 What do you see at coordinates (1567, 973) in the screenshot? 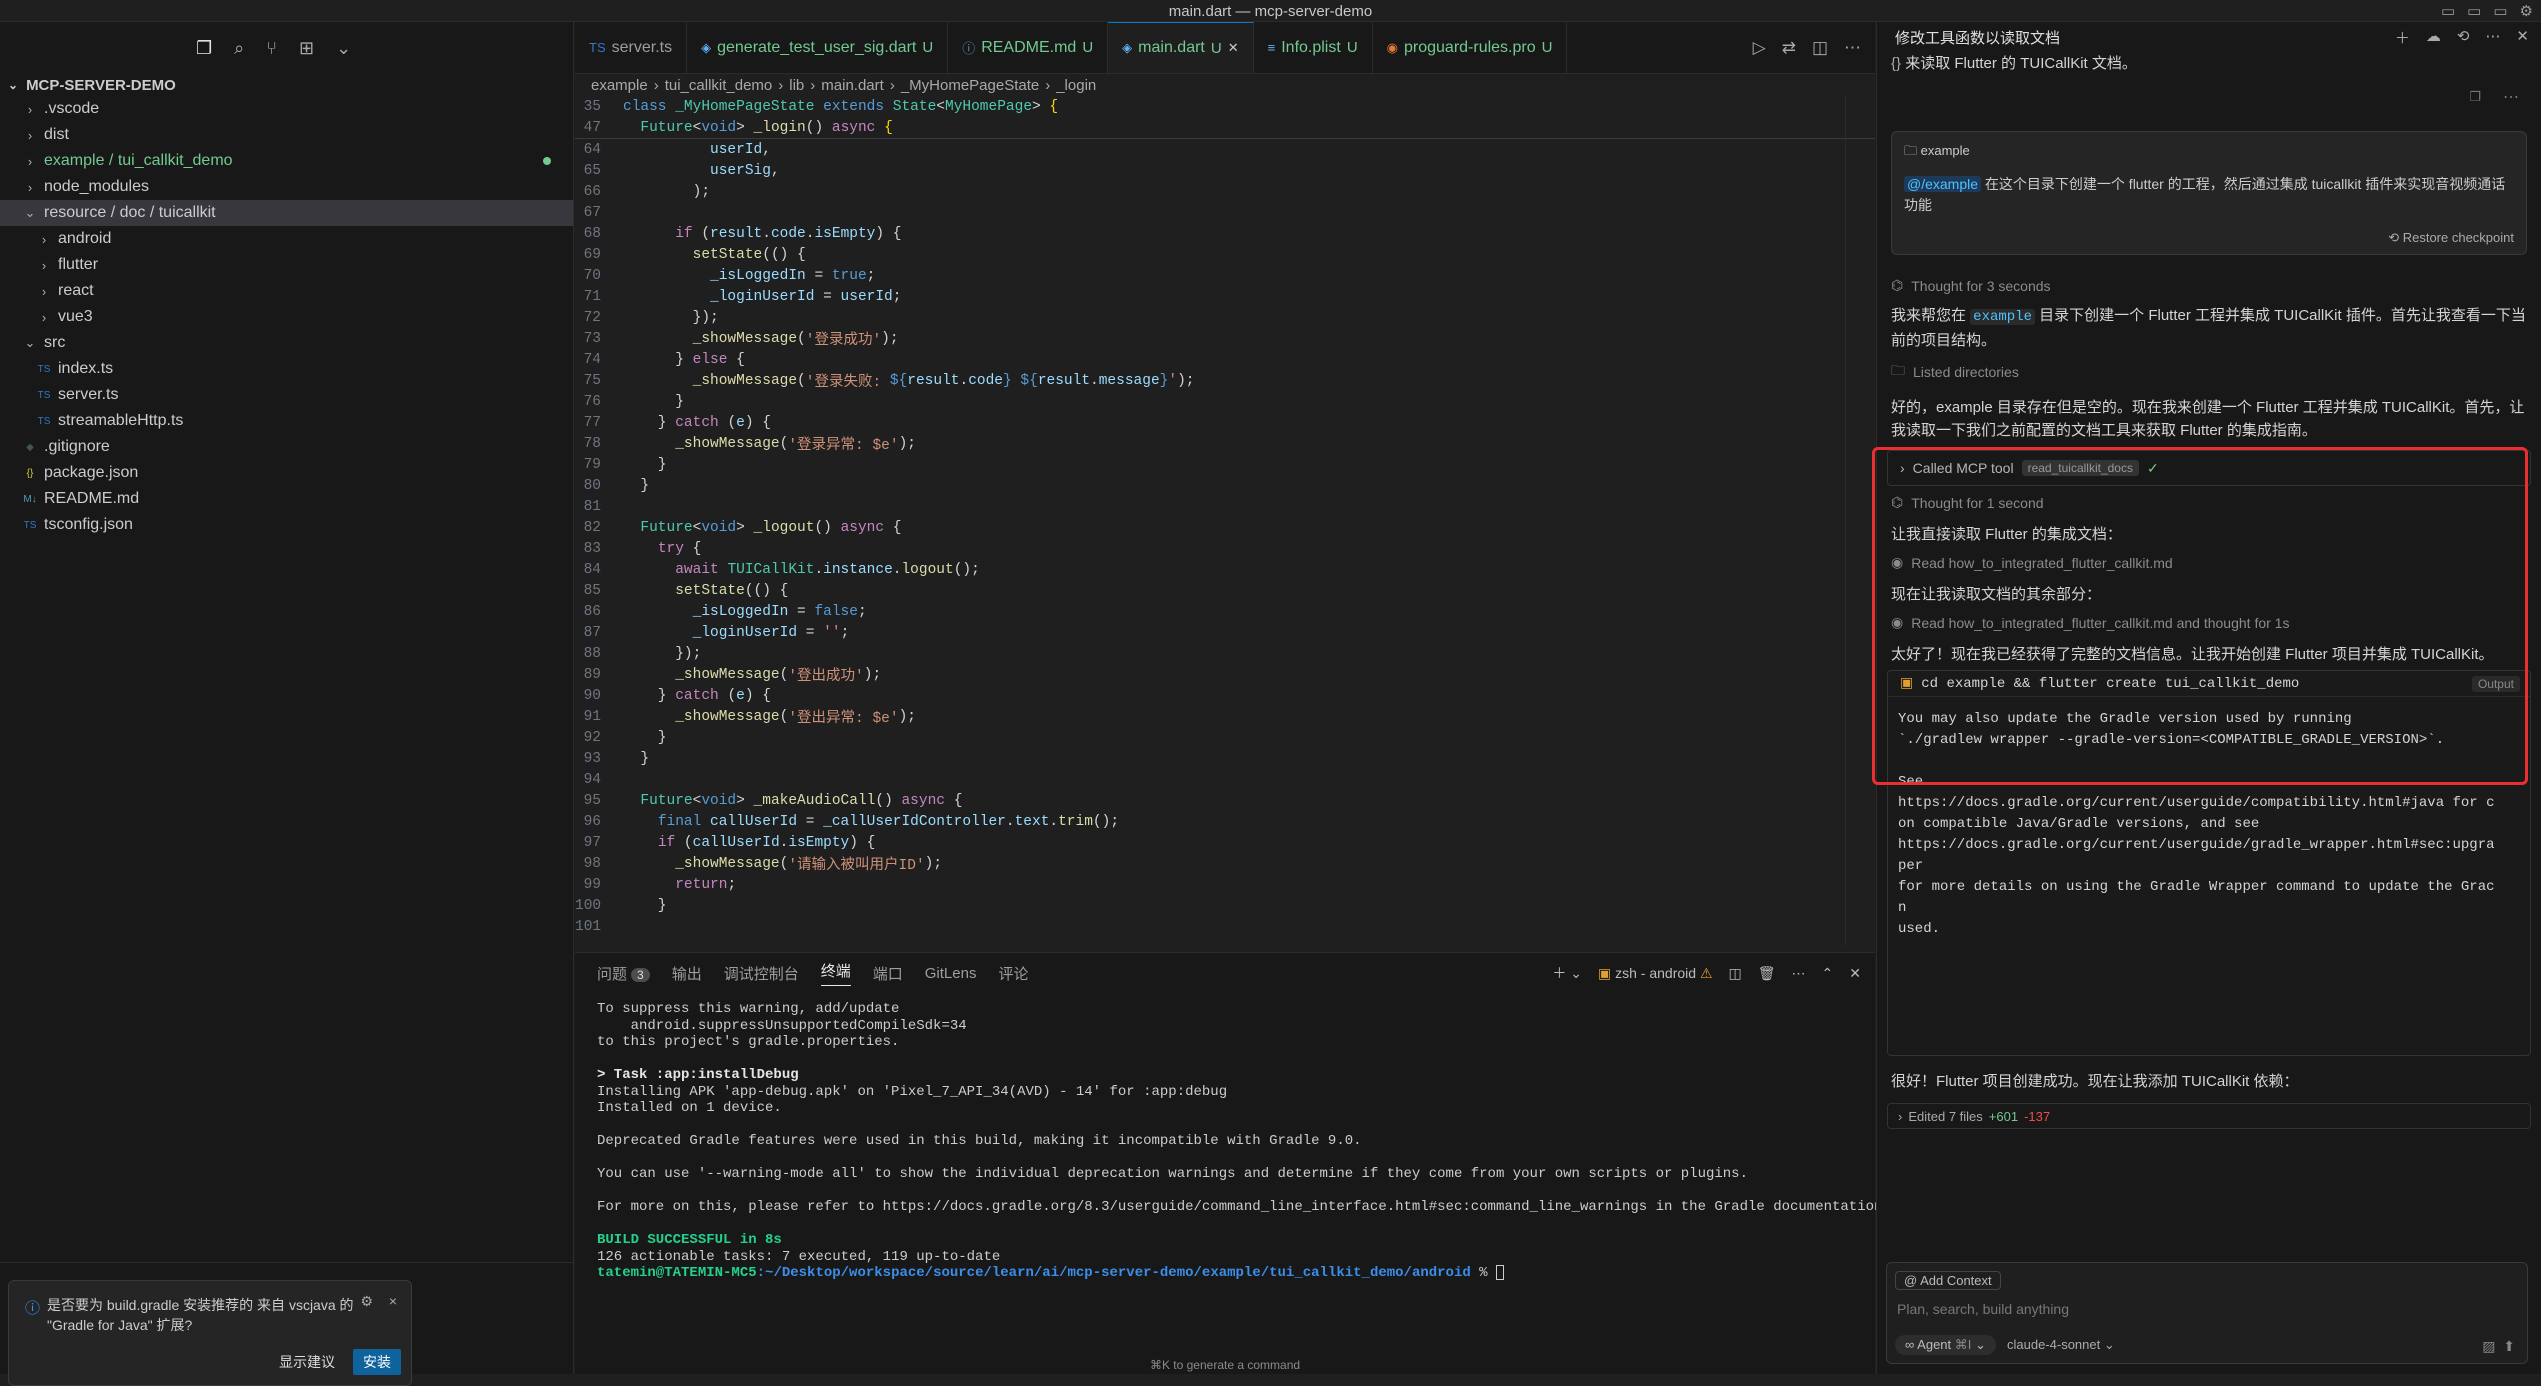
I see `new-terminal-icon: ＋ ⌄` at bounding box center [1567, 973].